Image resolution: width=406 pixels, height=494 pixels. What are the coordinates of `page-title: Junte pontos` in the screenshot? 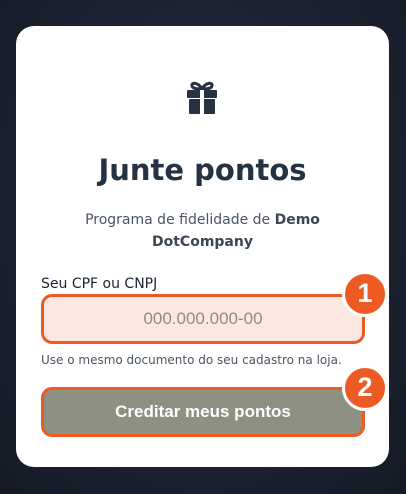 It's located at (202, 170).